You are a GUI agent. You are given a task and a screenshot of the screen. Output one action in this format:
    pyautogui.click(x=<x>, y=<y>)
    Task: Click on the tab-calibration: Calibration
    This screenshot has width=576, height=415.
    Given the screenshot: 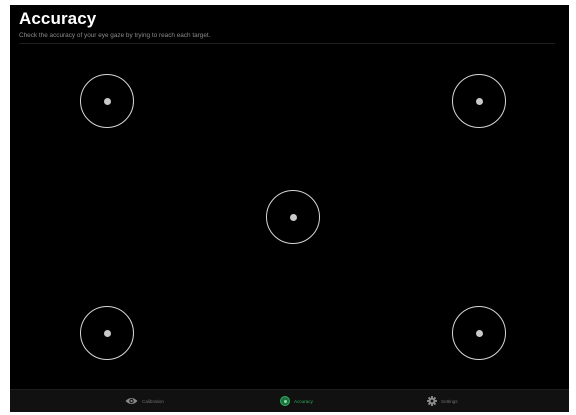 What is the action you would take?
    pyautogui.click(x=144, y=401)
    